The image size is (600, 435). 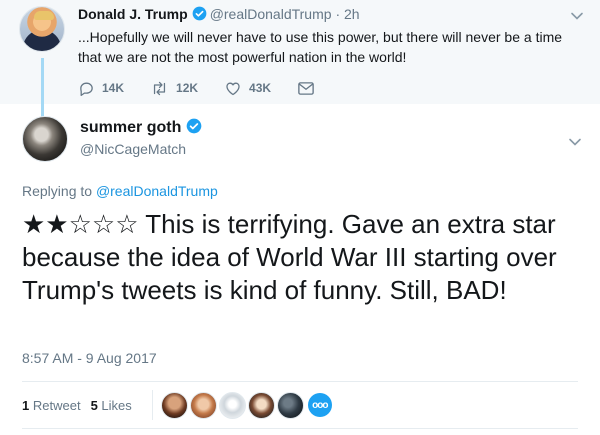 I want to click on parent-tweet-time: · 2h, so click(x=347, y=14).